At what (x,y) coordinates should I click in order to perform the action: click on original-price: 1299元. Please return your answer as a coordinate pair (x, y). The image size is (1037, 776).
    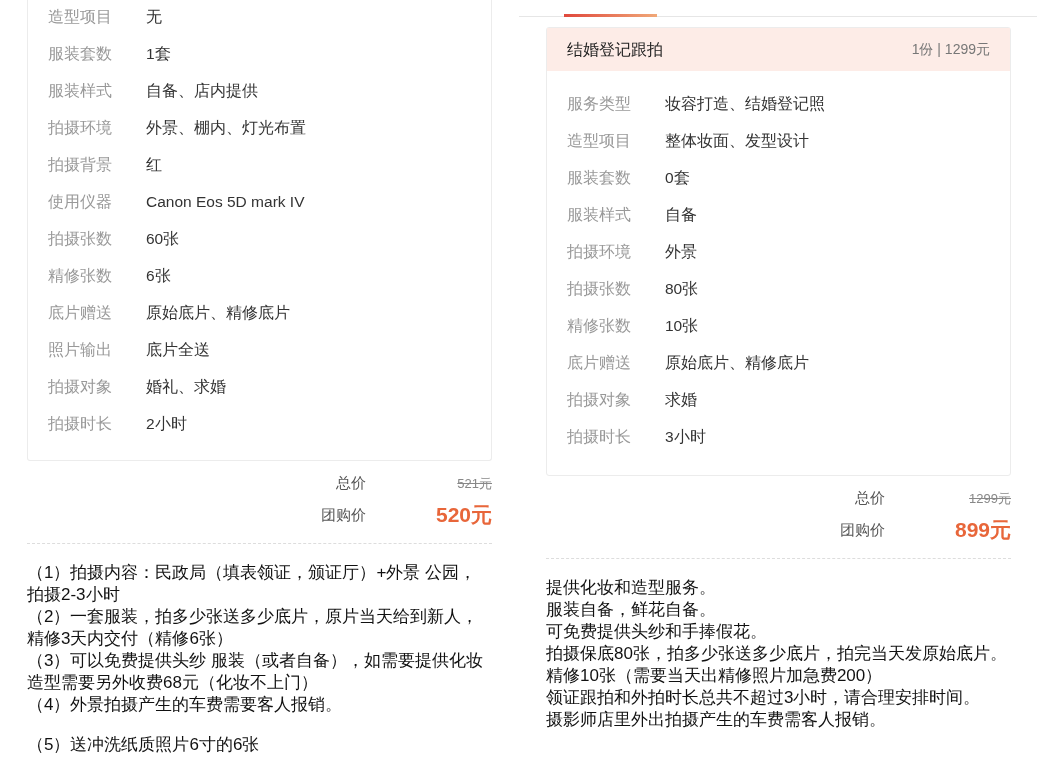
    Looking at the image, I should click on (990, 498).